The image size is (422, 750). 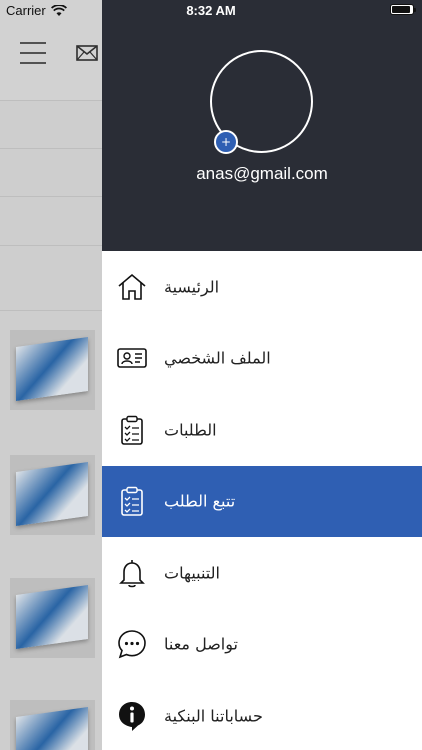 What do you see at coordinates (217, 358) in the screenshot?
I see `menu-item-label: الملف الشخصي` at bounding box center [217, 358].